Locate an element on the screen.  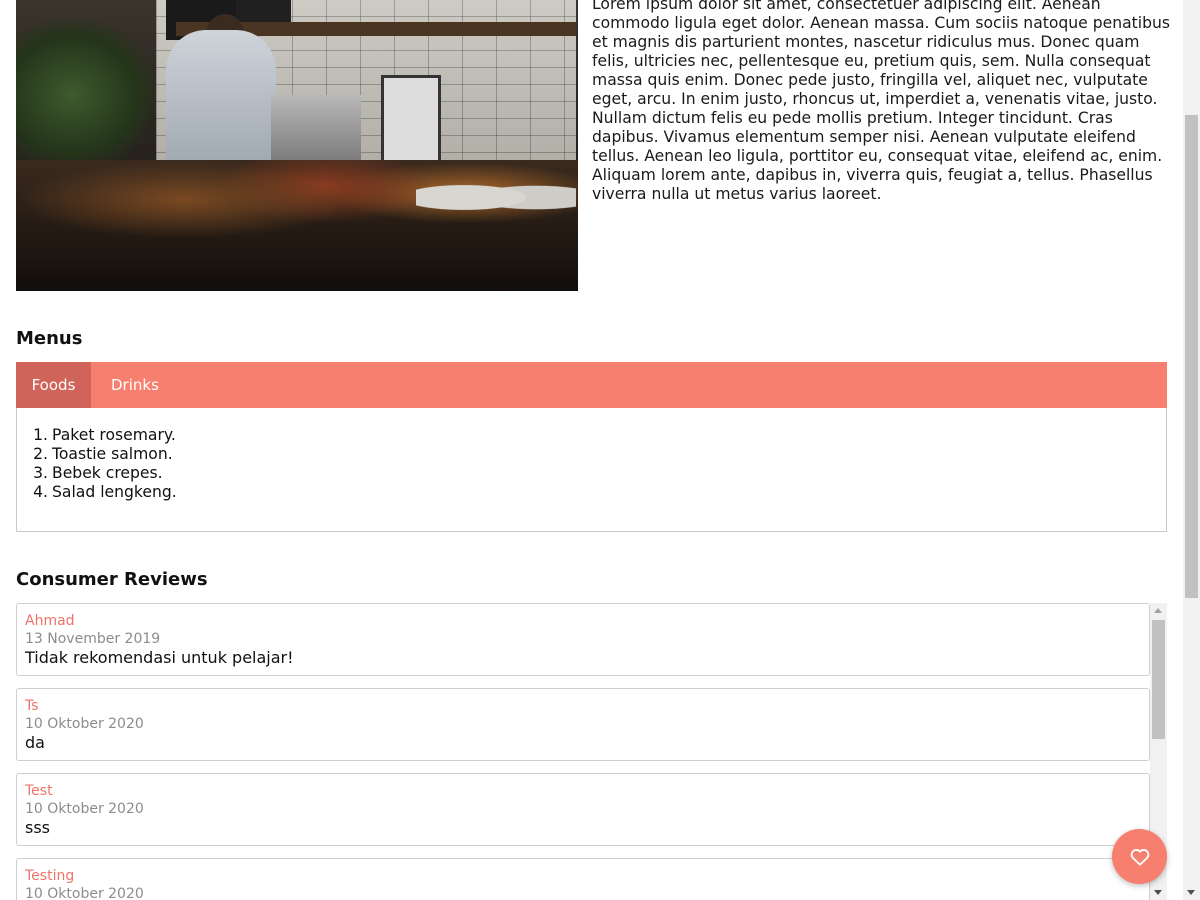
reviews-heading: Consumer Reviews is located at coordinates (112, 579).